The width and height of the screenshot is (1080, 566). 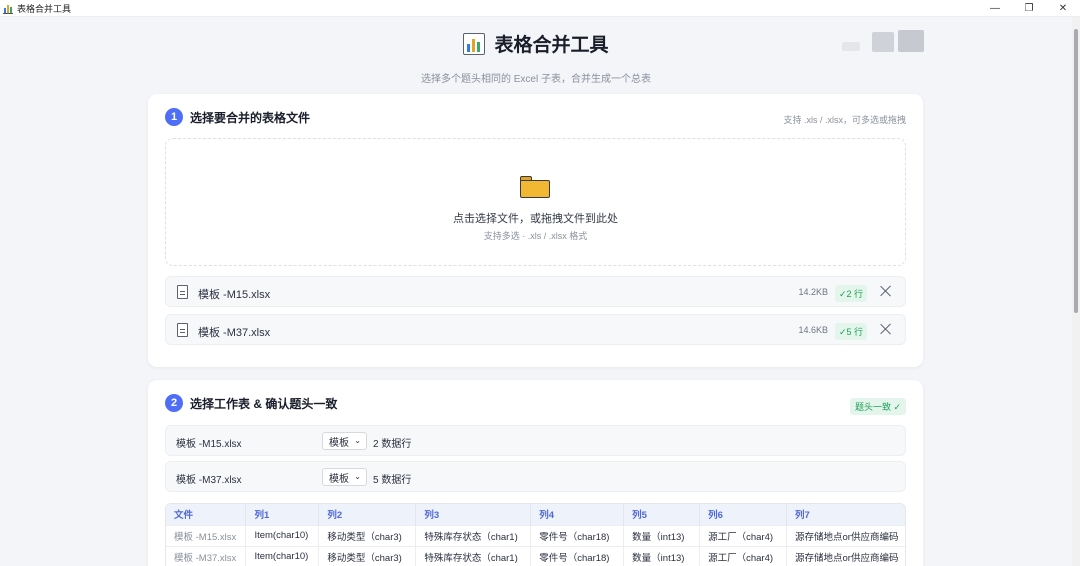 I want to click on card-header: 1 选择要合并的表格文件, so click(x=237, y=117).